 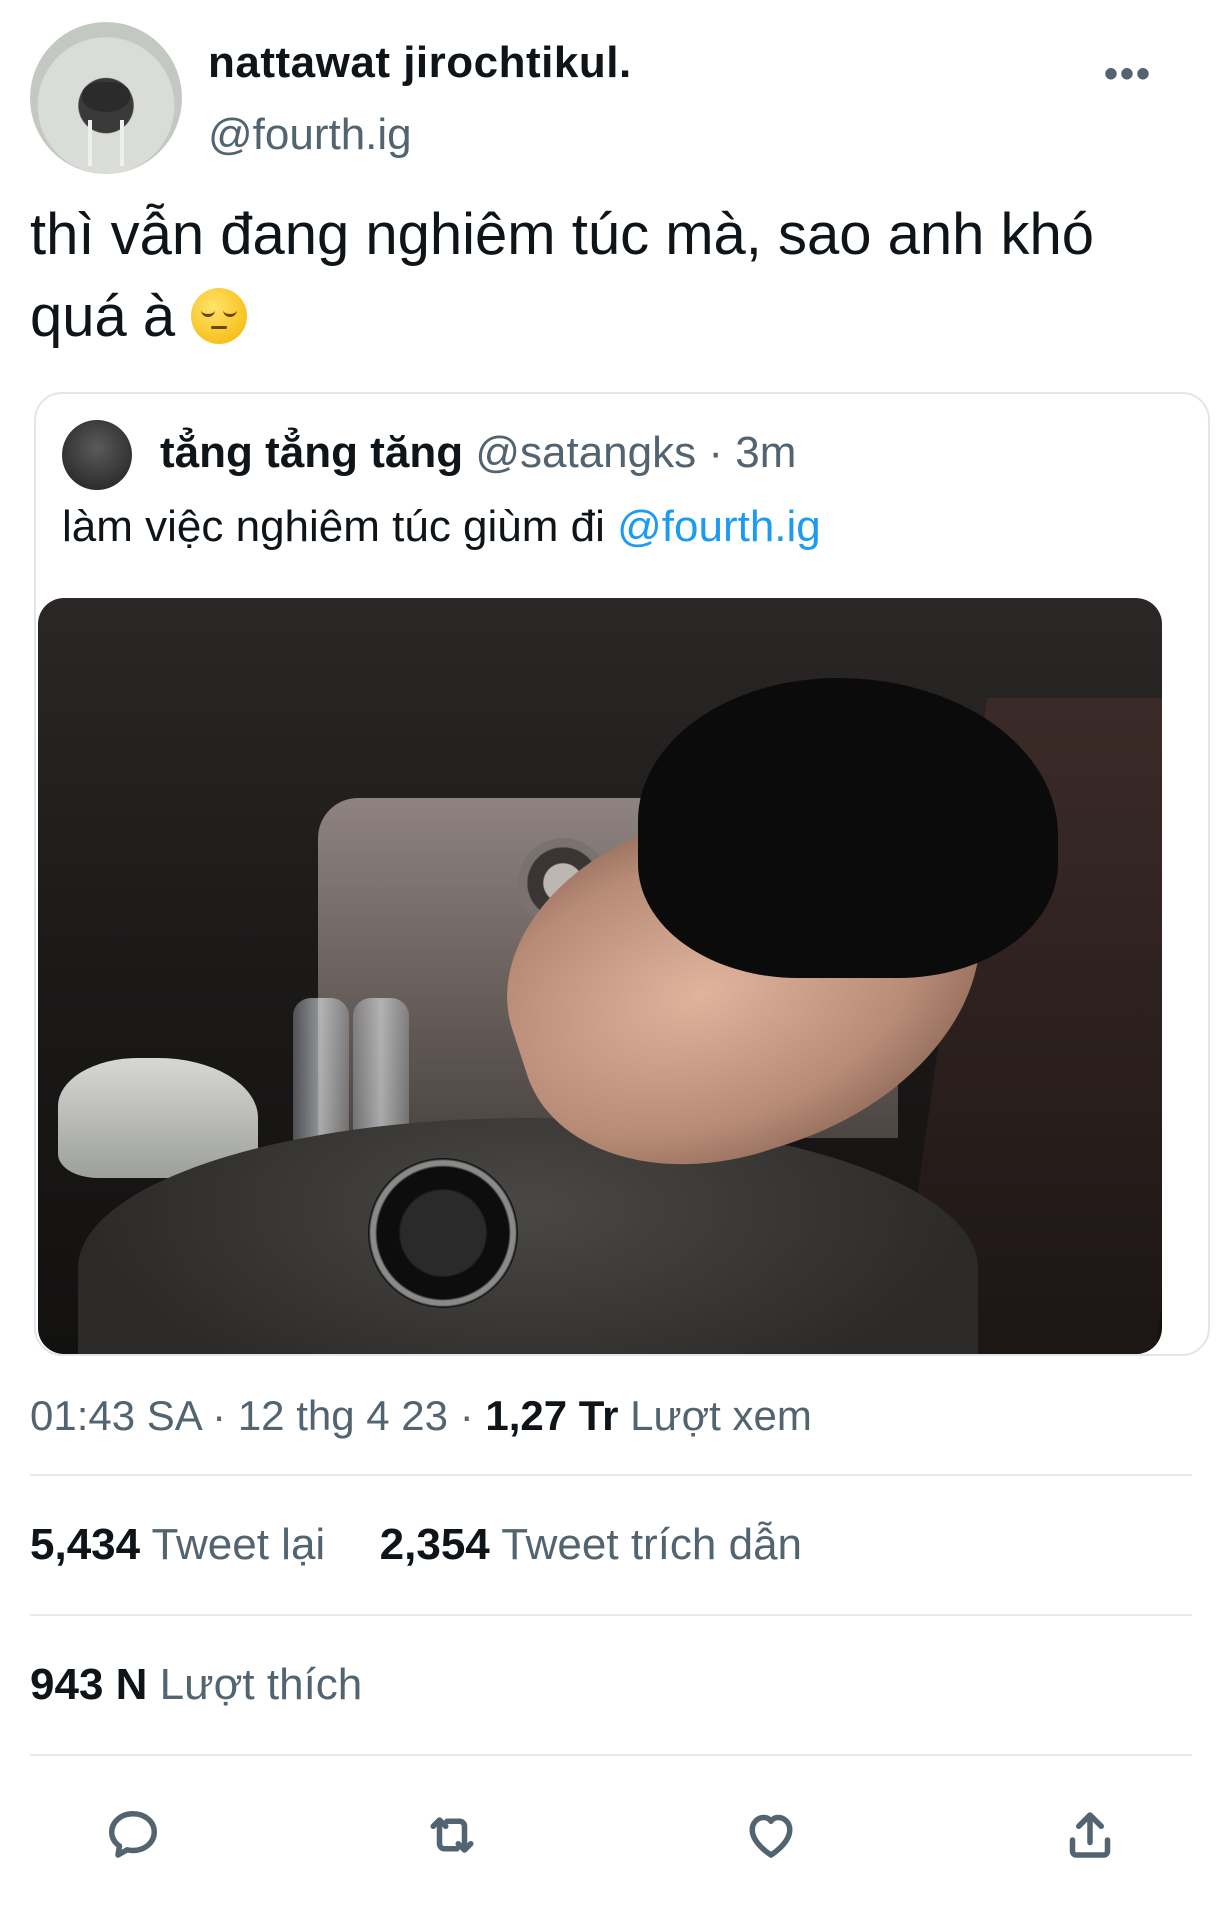 I want to click on more-options-icon: •••, so click(x=1128, y=74).